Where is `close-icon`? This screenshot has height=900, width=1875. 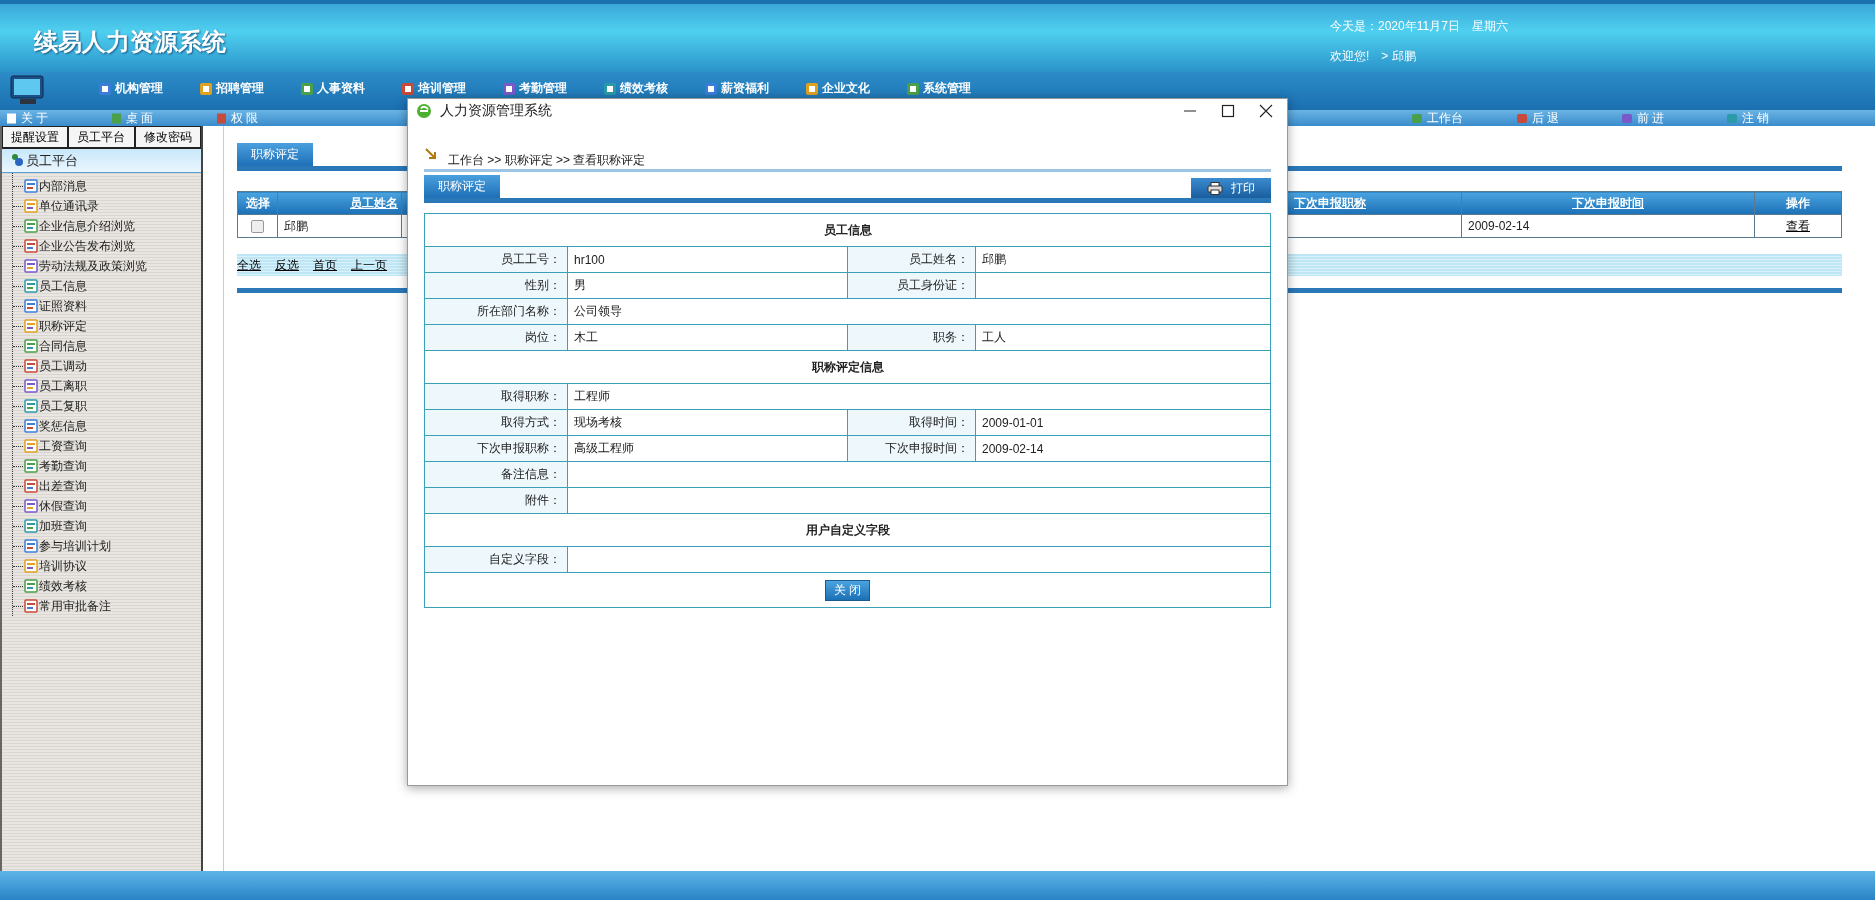
close-icon is located at coordinates (1266, 111).